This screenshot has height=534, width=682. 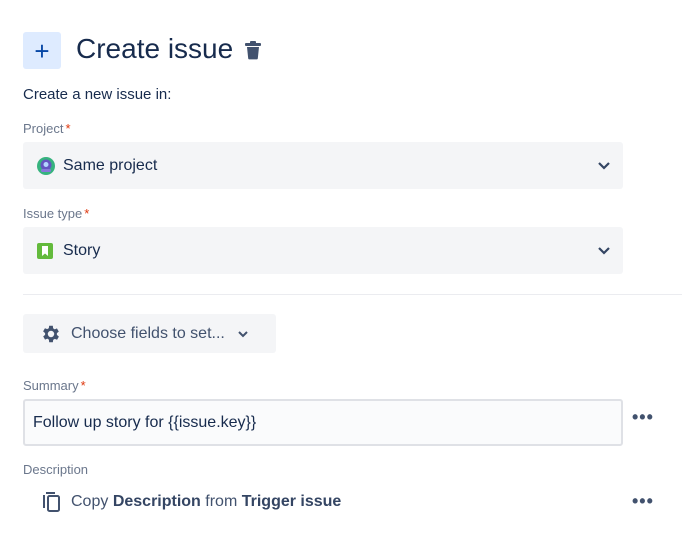 What do you see at coordinates (82, 250) in the screenshot?
I see `issue-type-value: Story` at bounding box center [82, 250].